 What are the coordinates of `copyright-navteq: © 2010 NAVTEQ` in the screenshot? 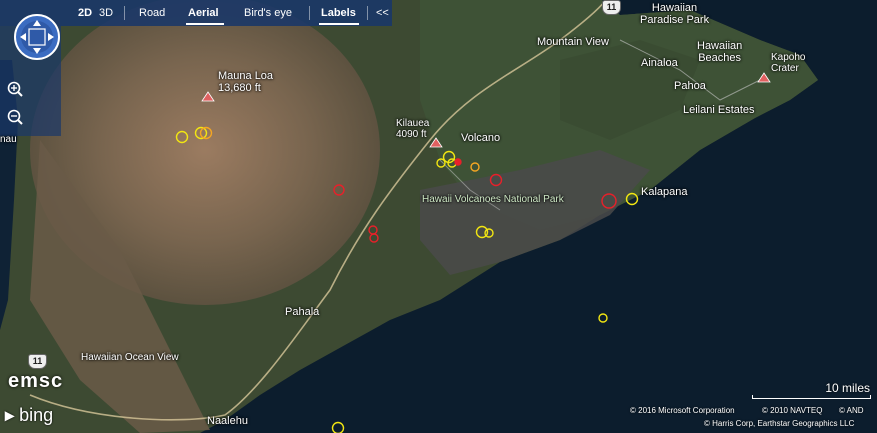 It's located at (792, 410).